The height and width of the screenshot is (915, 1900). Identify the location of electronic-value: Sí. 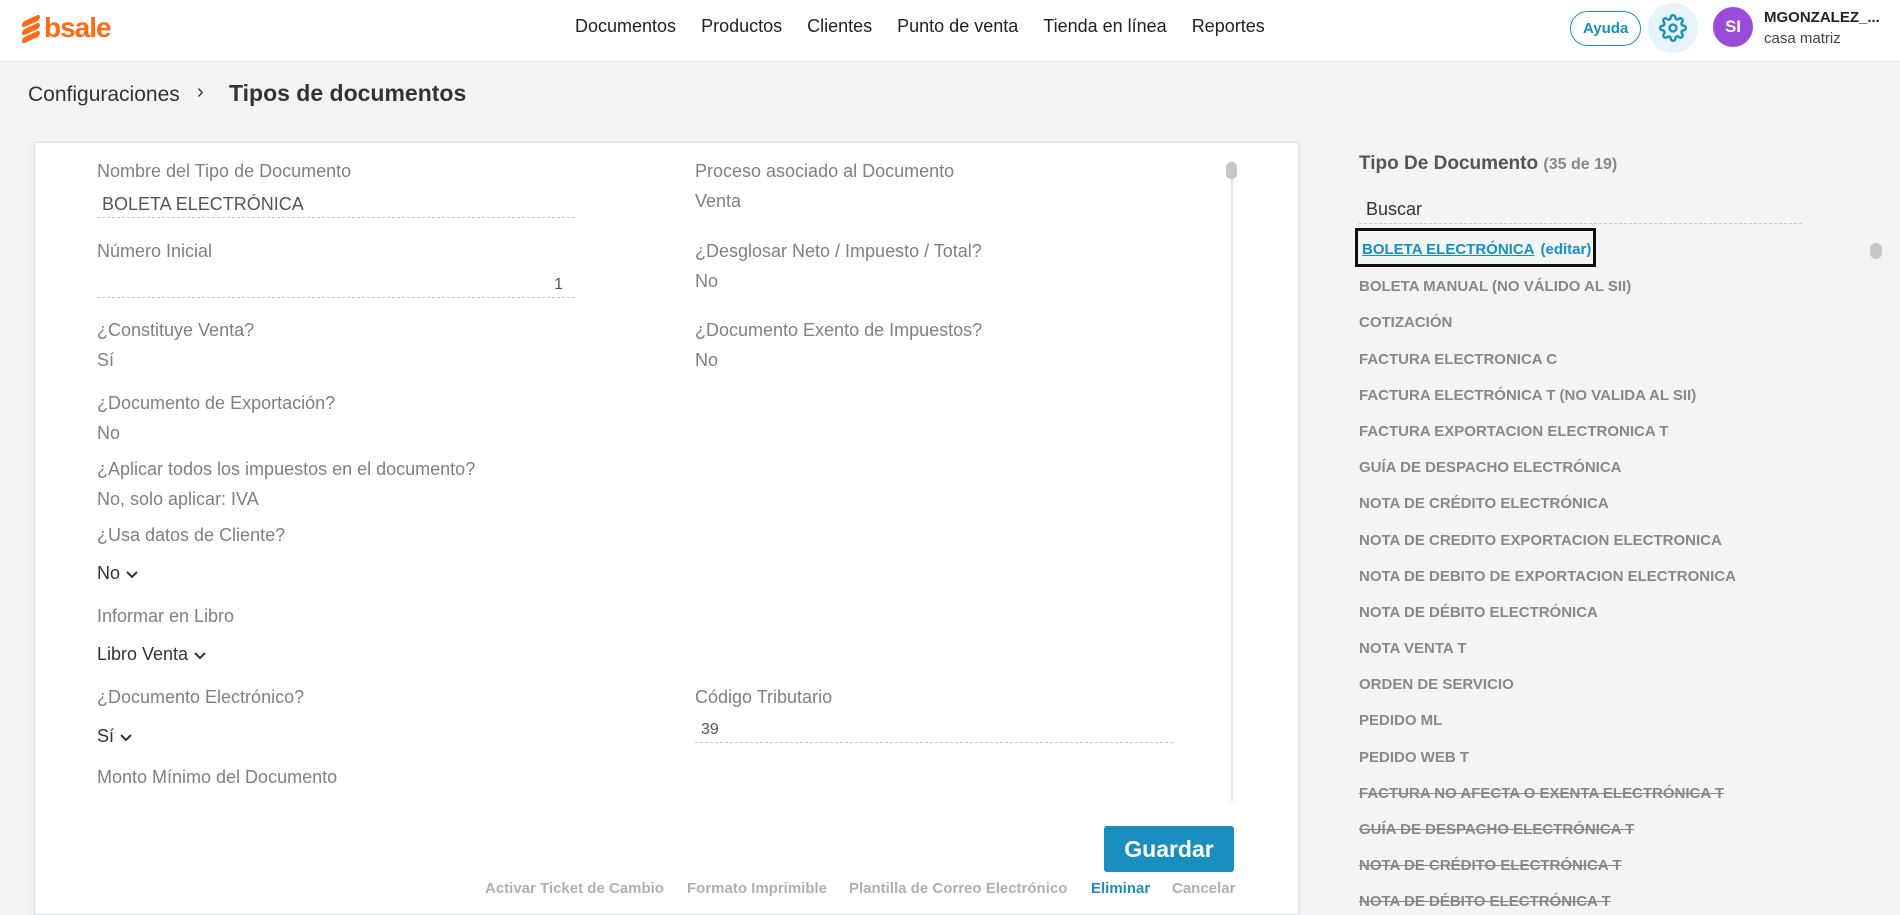
(106, 736).